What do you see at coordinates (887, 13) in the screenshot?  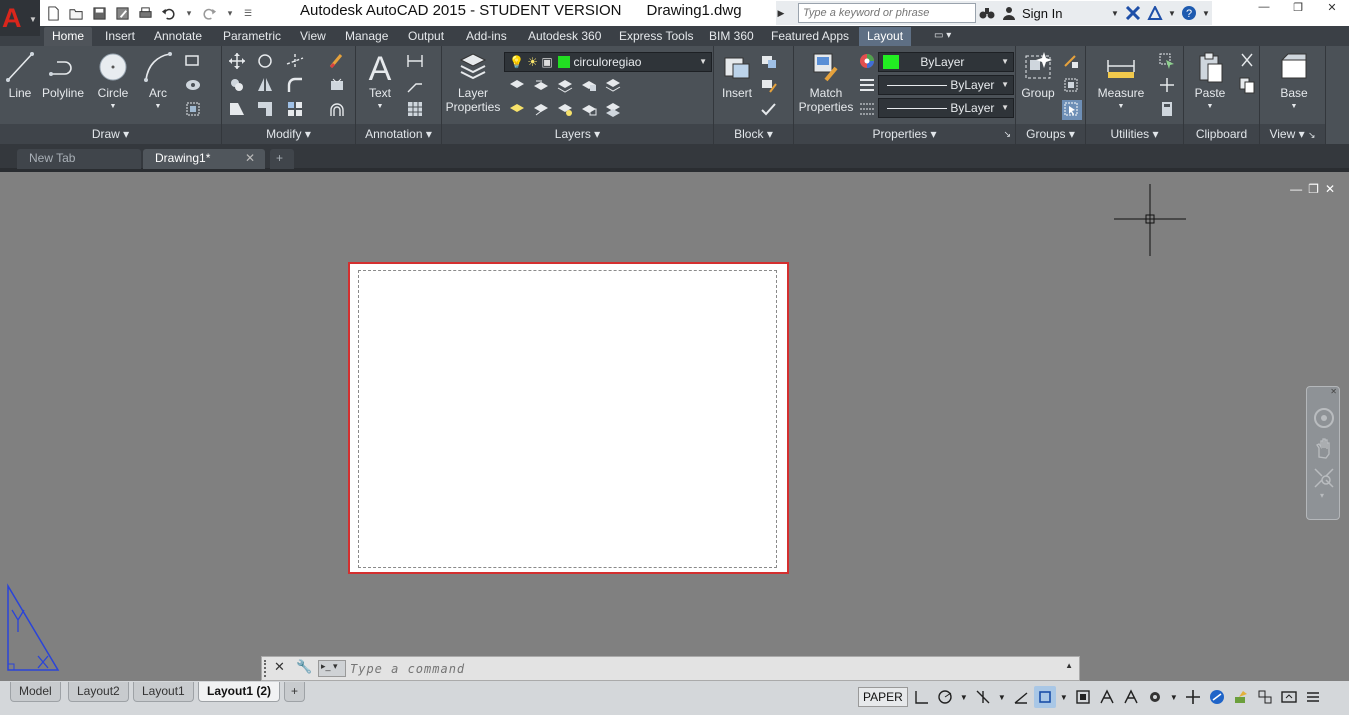 I see `search-input` at bounding box center [887, 13].